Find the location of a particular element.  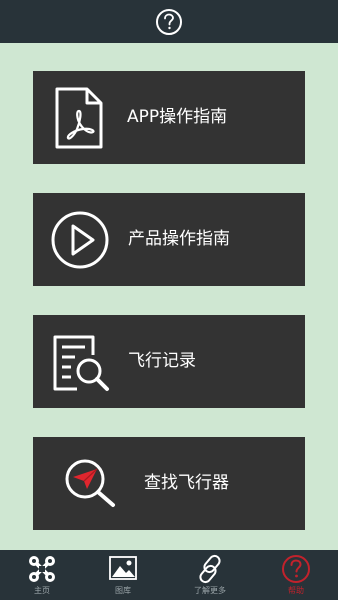

menu-card-label: APP操作指南 is located at coordinates (177, 117).